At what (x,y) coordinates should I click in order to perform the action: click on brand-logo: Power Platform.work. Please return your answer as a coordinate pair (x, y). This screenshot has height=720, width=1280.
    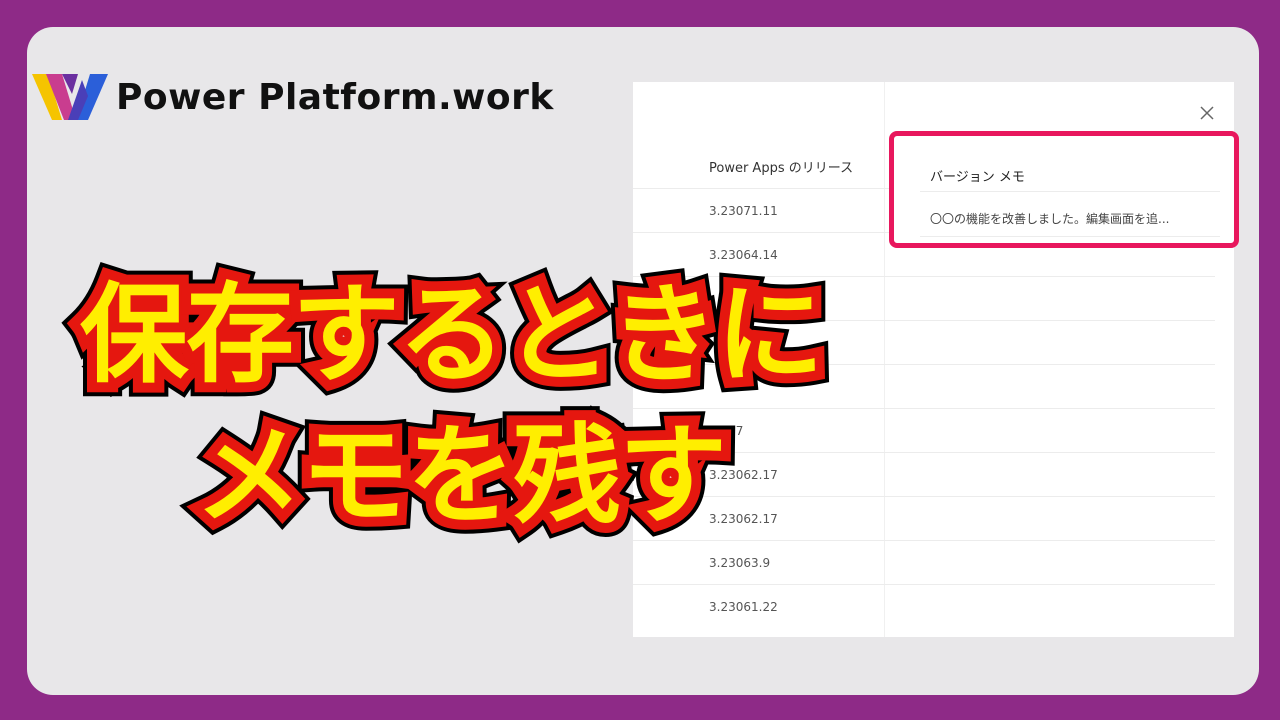
    Looking at the image, I should click on (293, 97).